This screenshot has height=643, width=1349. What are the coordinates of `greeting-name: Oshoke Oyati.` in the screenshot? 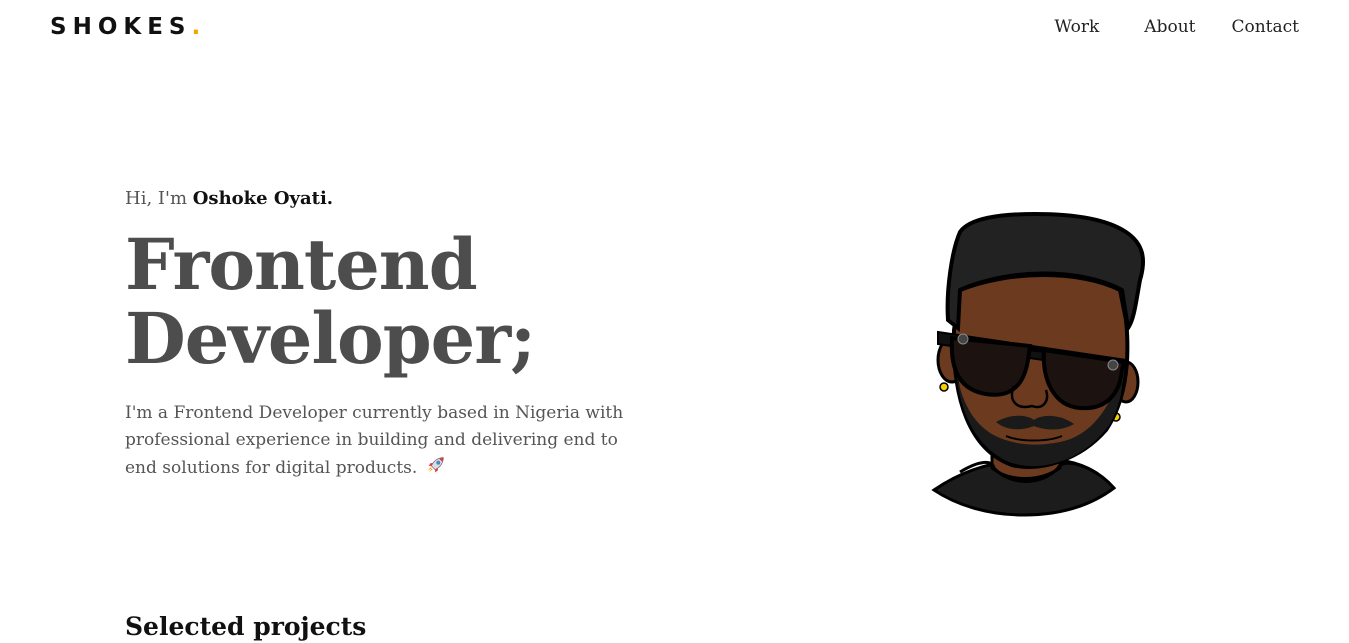 It's located at (263, 198).